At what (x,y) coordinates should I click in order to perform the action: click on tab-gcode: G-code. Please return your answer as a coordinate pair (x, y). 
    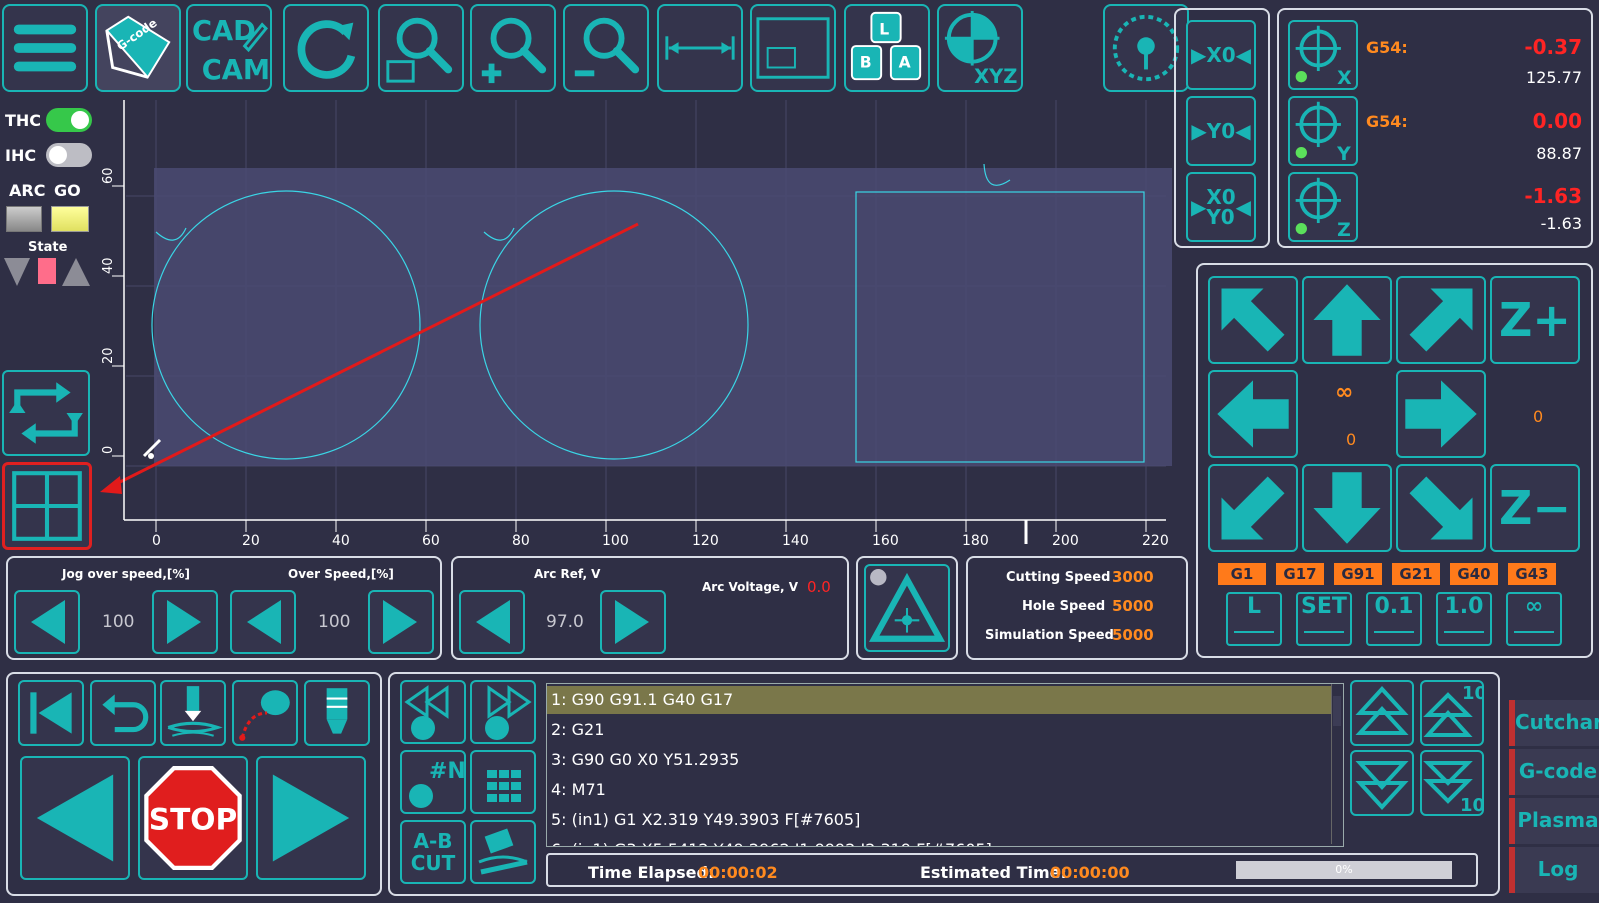
    Looking at the image, I should click on (1554, 772).